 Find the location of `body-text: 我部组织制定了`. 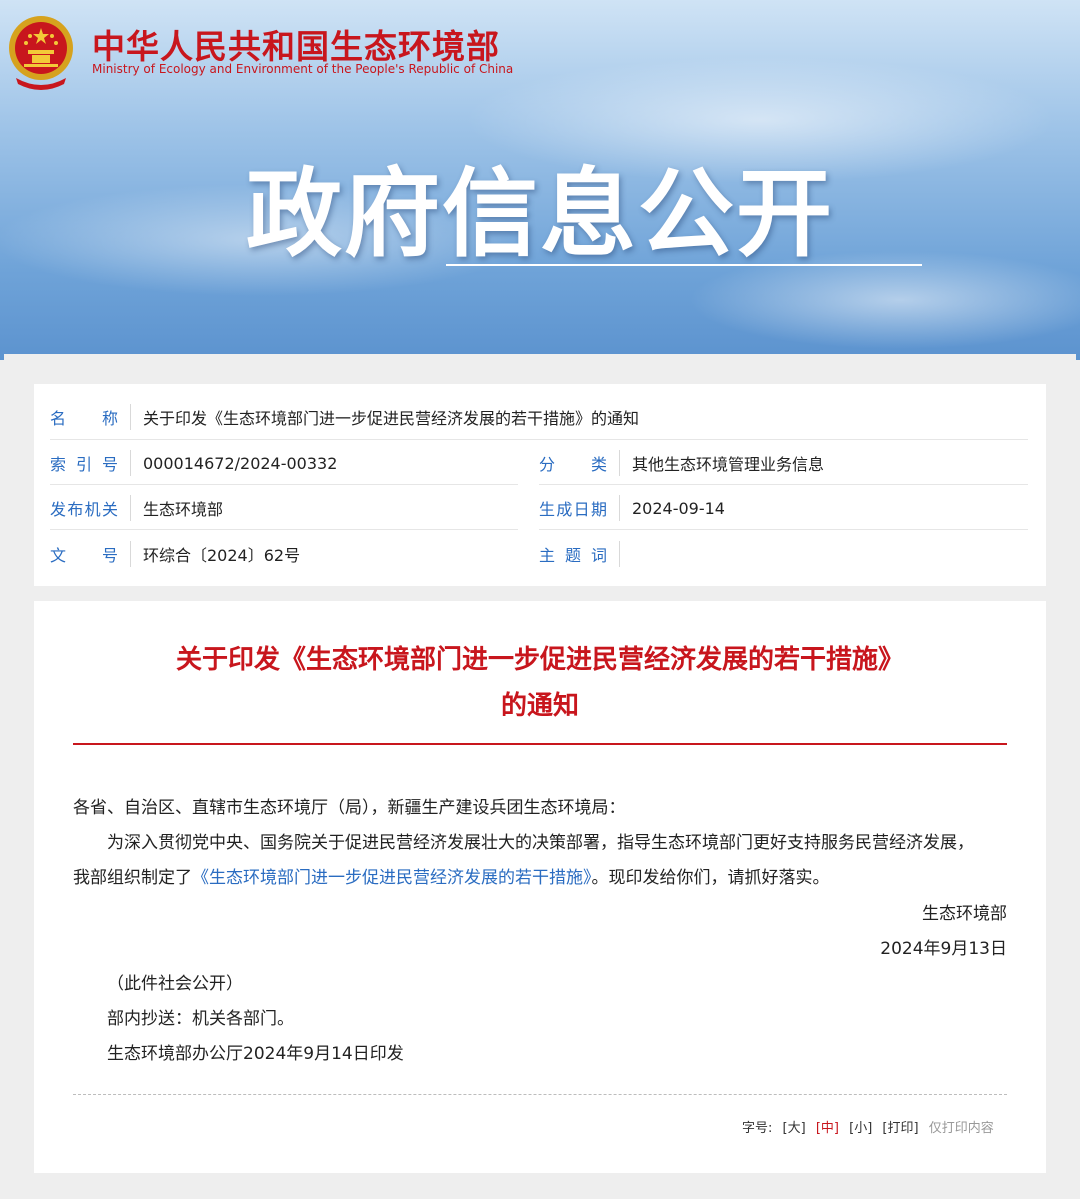

body-text: 我部组织制定了 is located at coordinates (132, 878).